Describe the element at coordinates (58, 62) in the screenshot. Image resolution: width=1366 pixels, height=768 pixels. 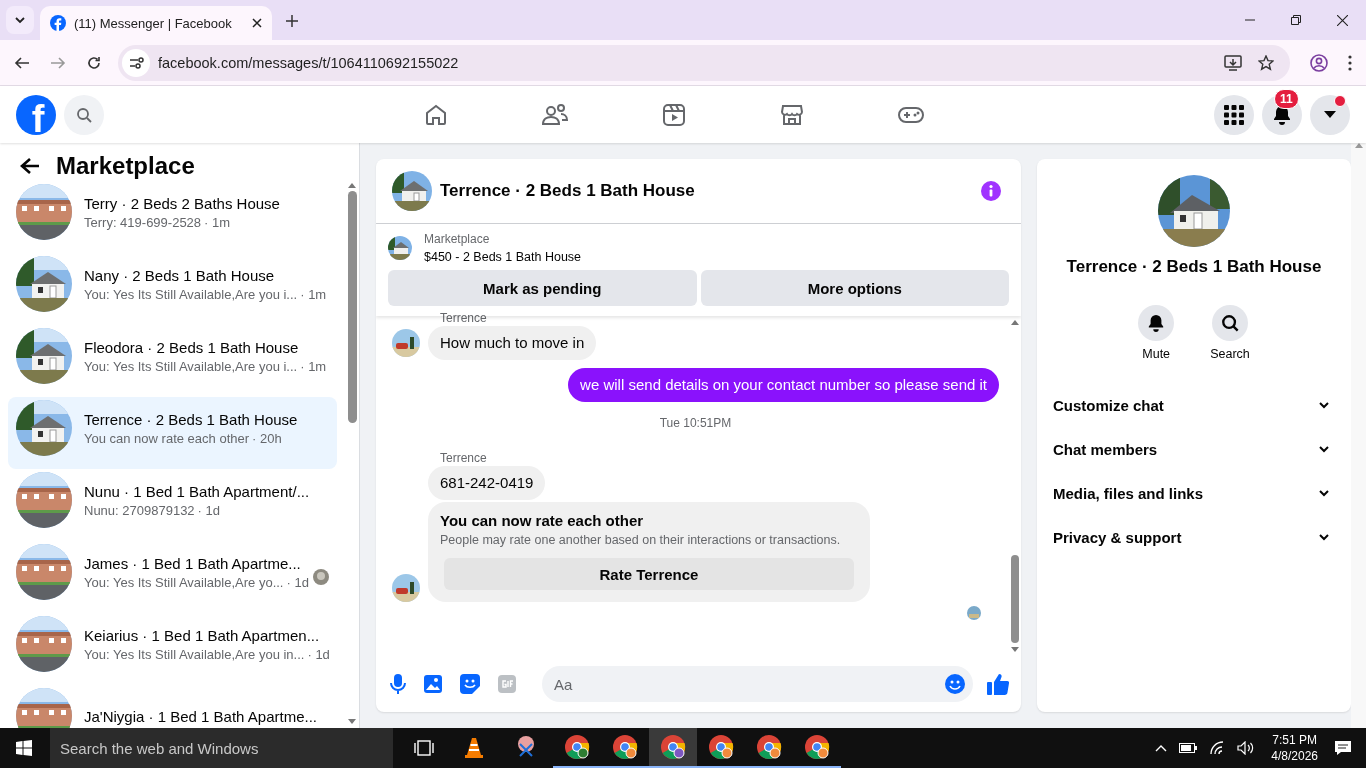
I see `forward-icon` at that location.